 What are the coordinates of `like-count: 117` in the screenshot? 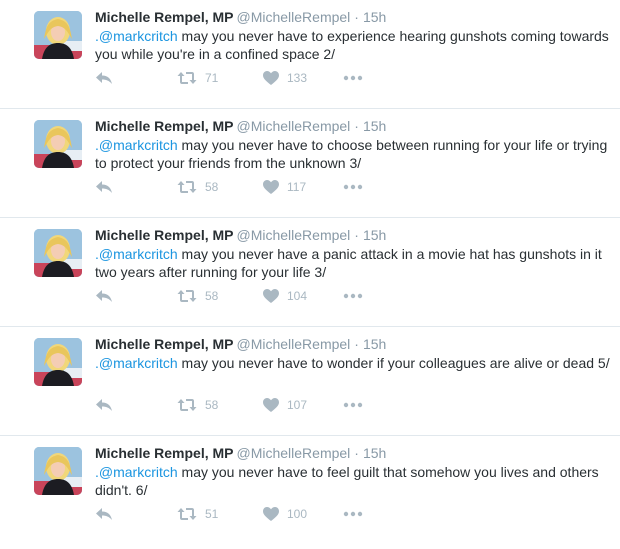 It's located at (297, 187).